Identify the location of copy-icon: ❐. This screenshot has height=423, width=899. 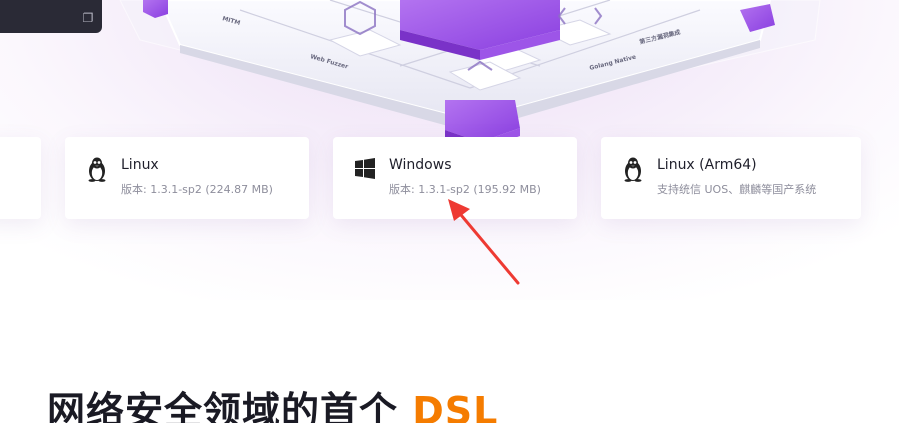
(88, 18).